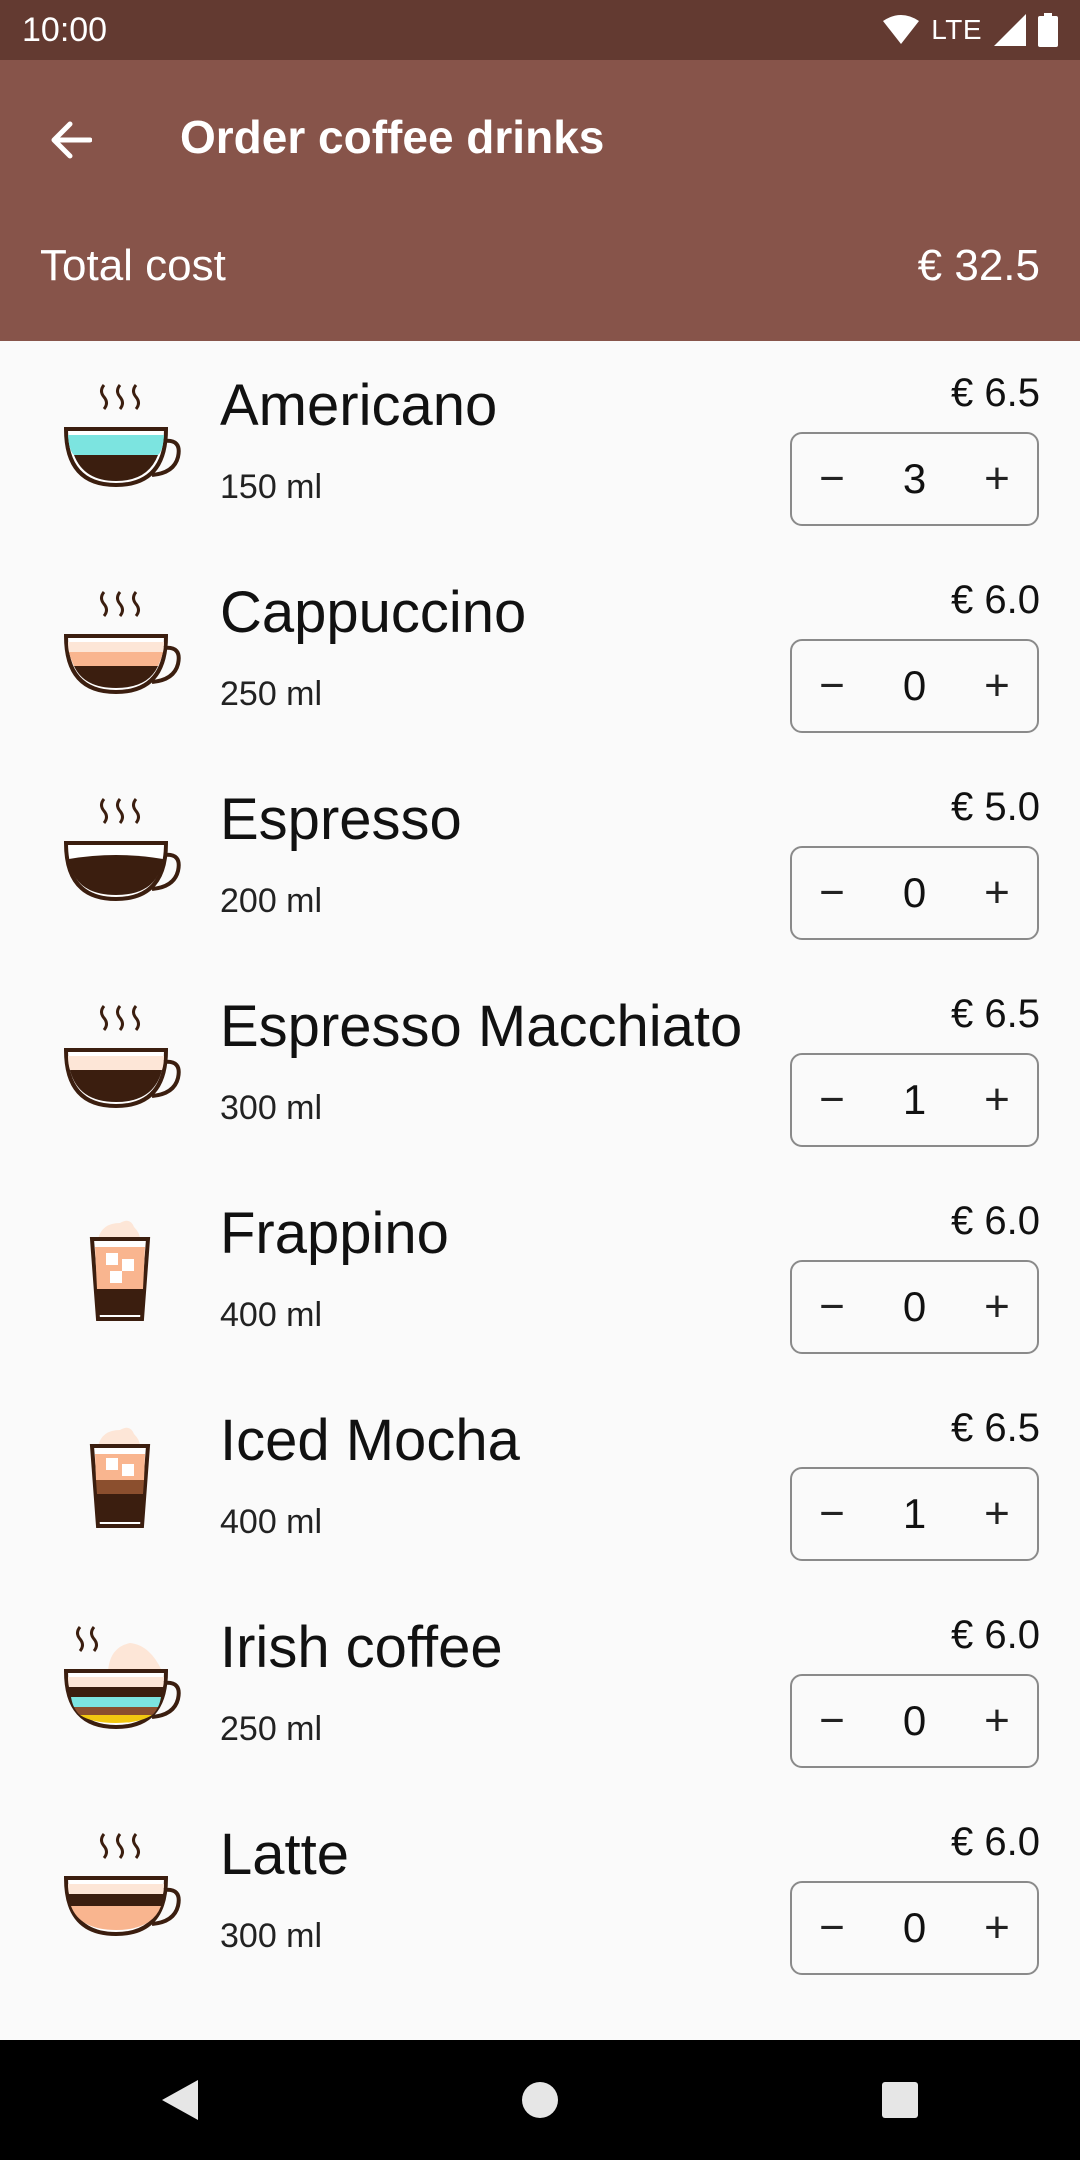 The width and height of the screenshot is (1080, 2160). What do you see at coordinates (481, 1026) in the screenshot?
I see `drink-name: Espresso Macchiato` at bounding box center [481, 1026].